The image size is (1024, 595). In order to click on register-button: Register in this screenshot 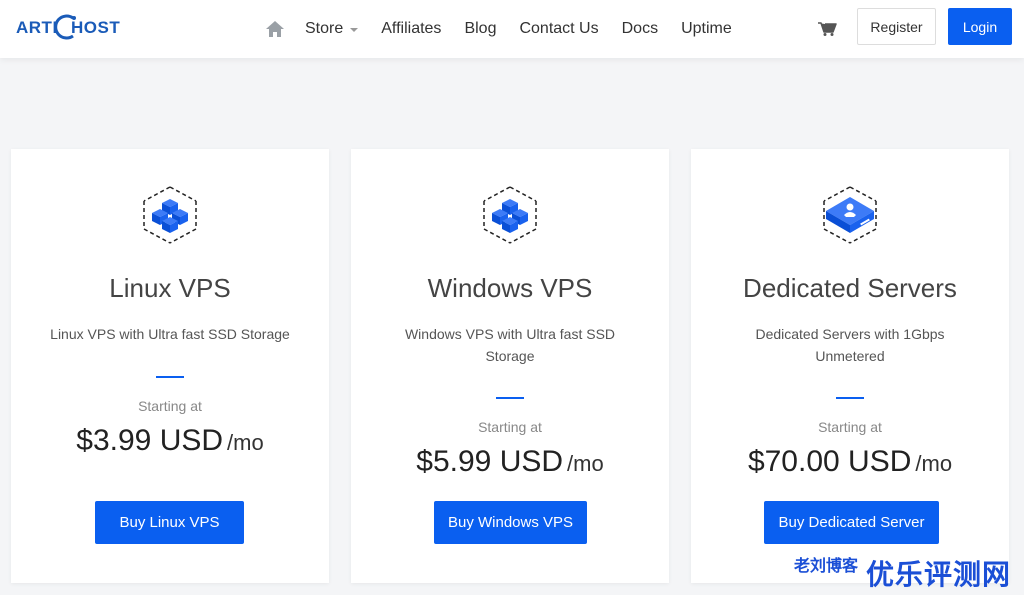, I will do `click(896, 26)`.